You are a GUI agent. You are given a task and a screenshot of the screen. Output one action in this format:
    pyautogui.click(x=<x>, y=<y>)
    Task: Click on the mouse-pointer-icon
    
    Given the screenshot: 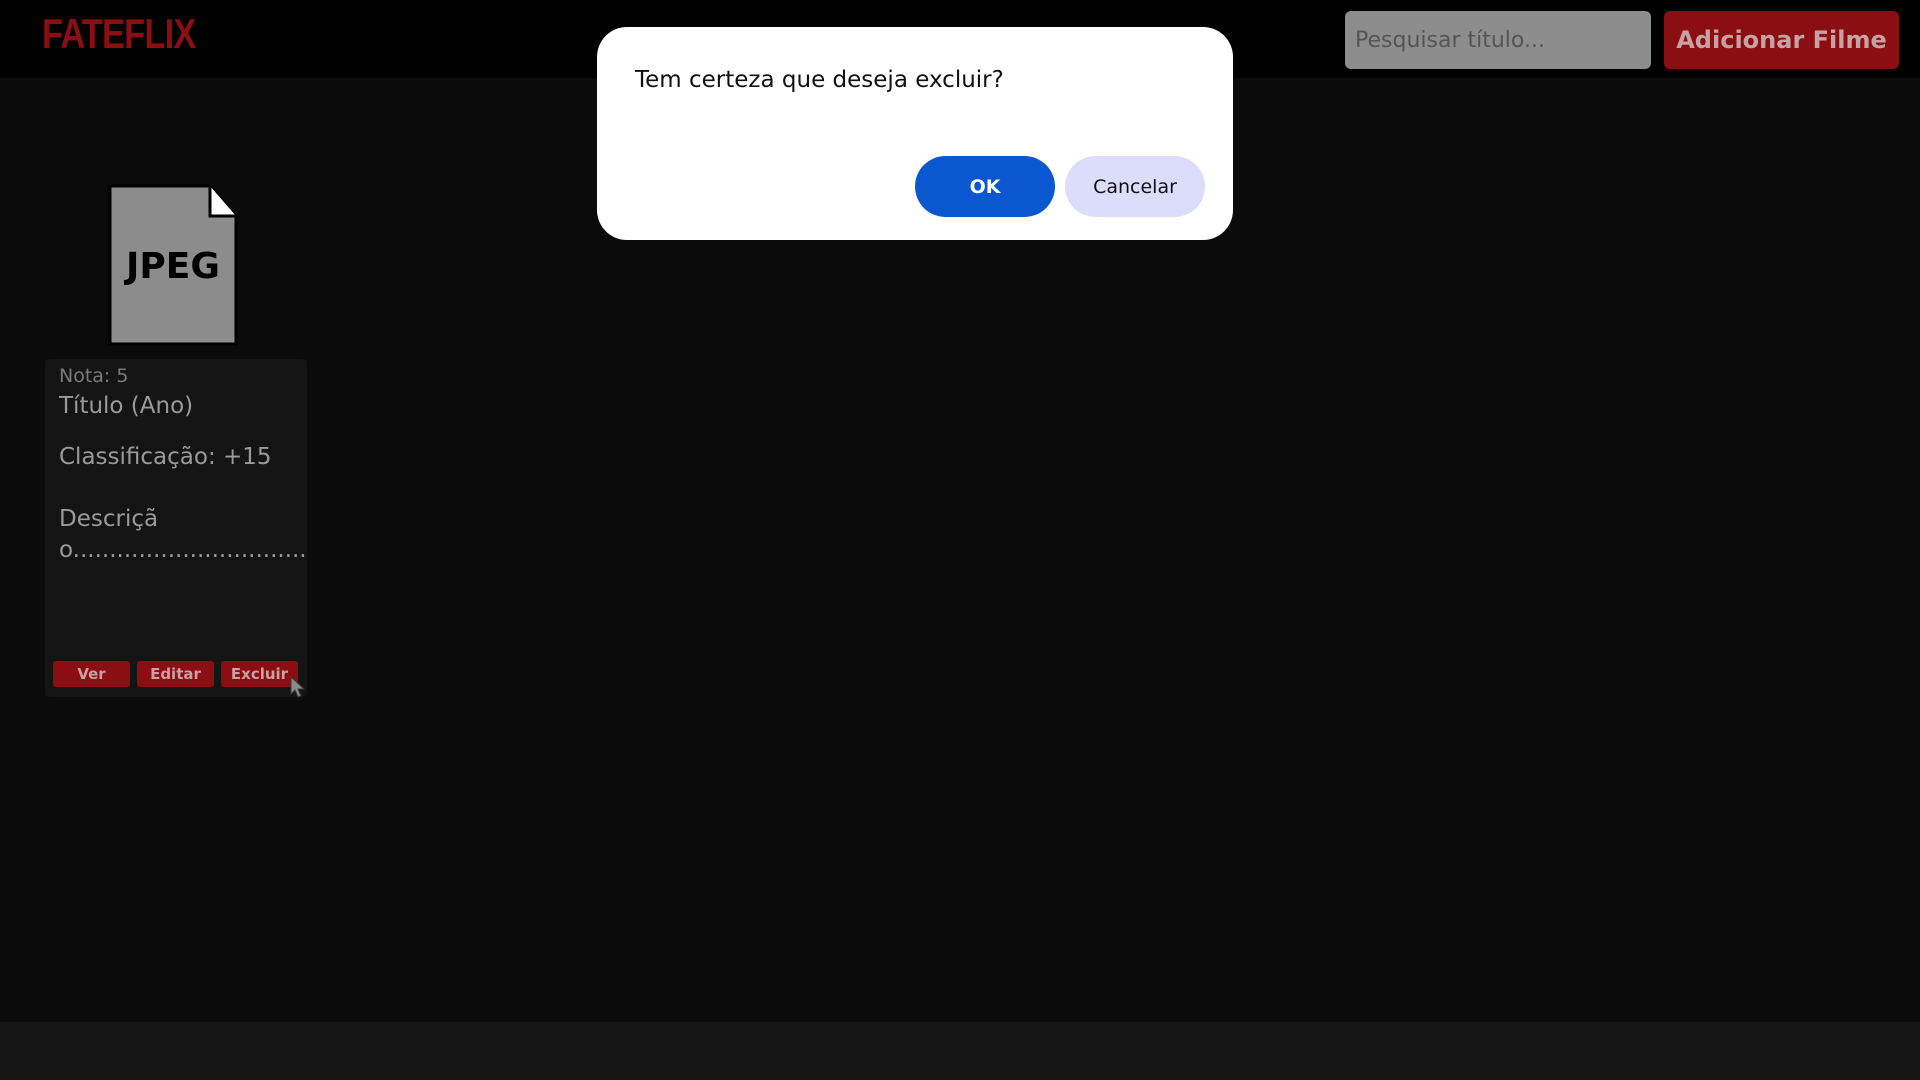 What is the action you would take?
    pyautogui.click(x=298, y=687)
    